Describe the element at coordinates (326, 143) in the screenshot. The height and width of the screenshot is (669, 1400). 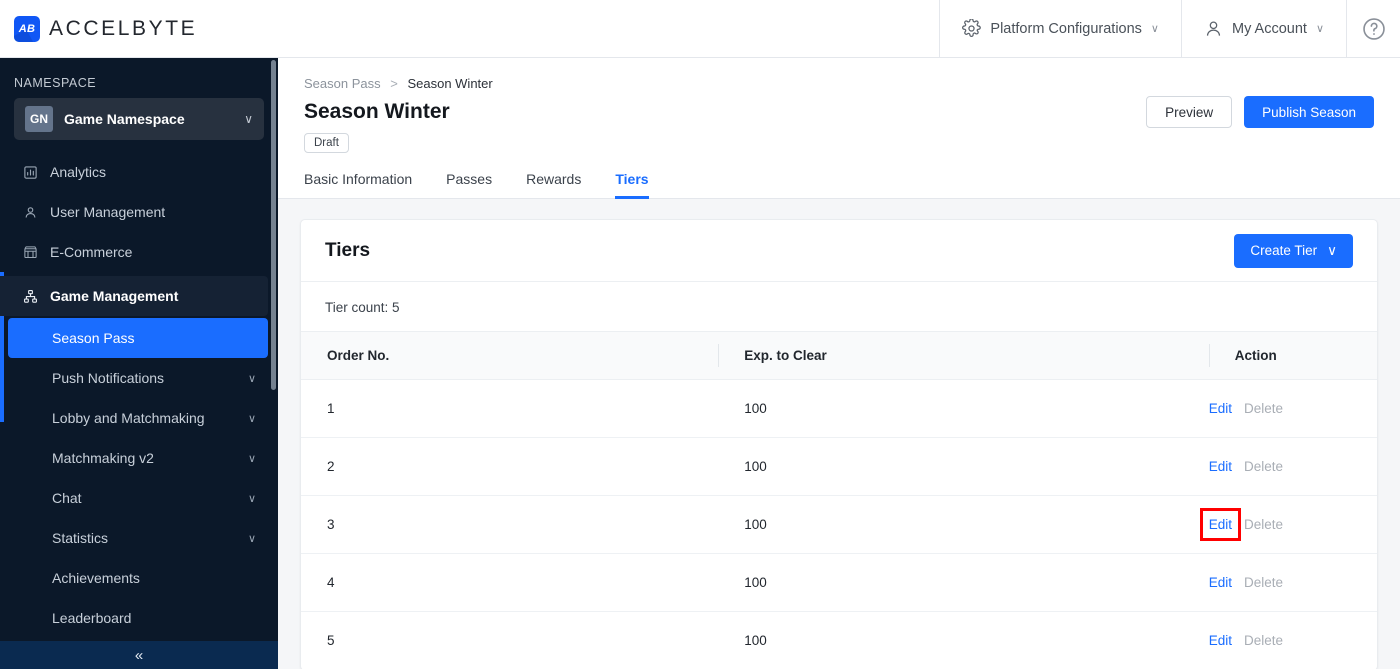
I see `status-badge: Draft` at that location.